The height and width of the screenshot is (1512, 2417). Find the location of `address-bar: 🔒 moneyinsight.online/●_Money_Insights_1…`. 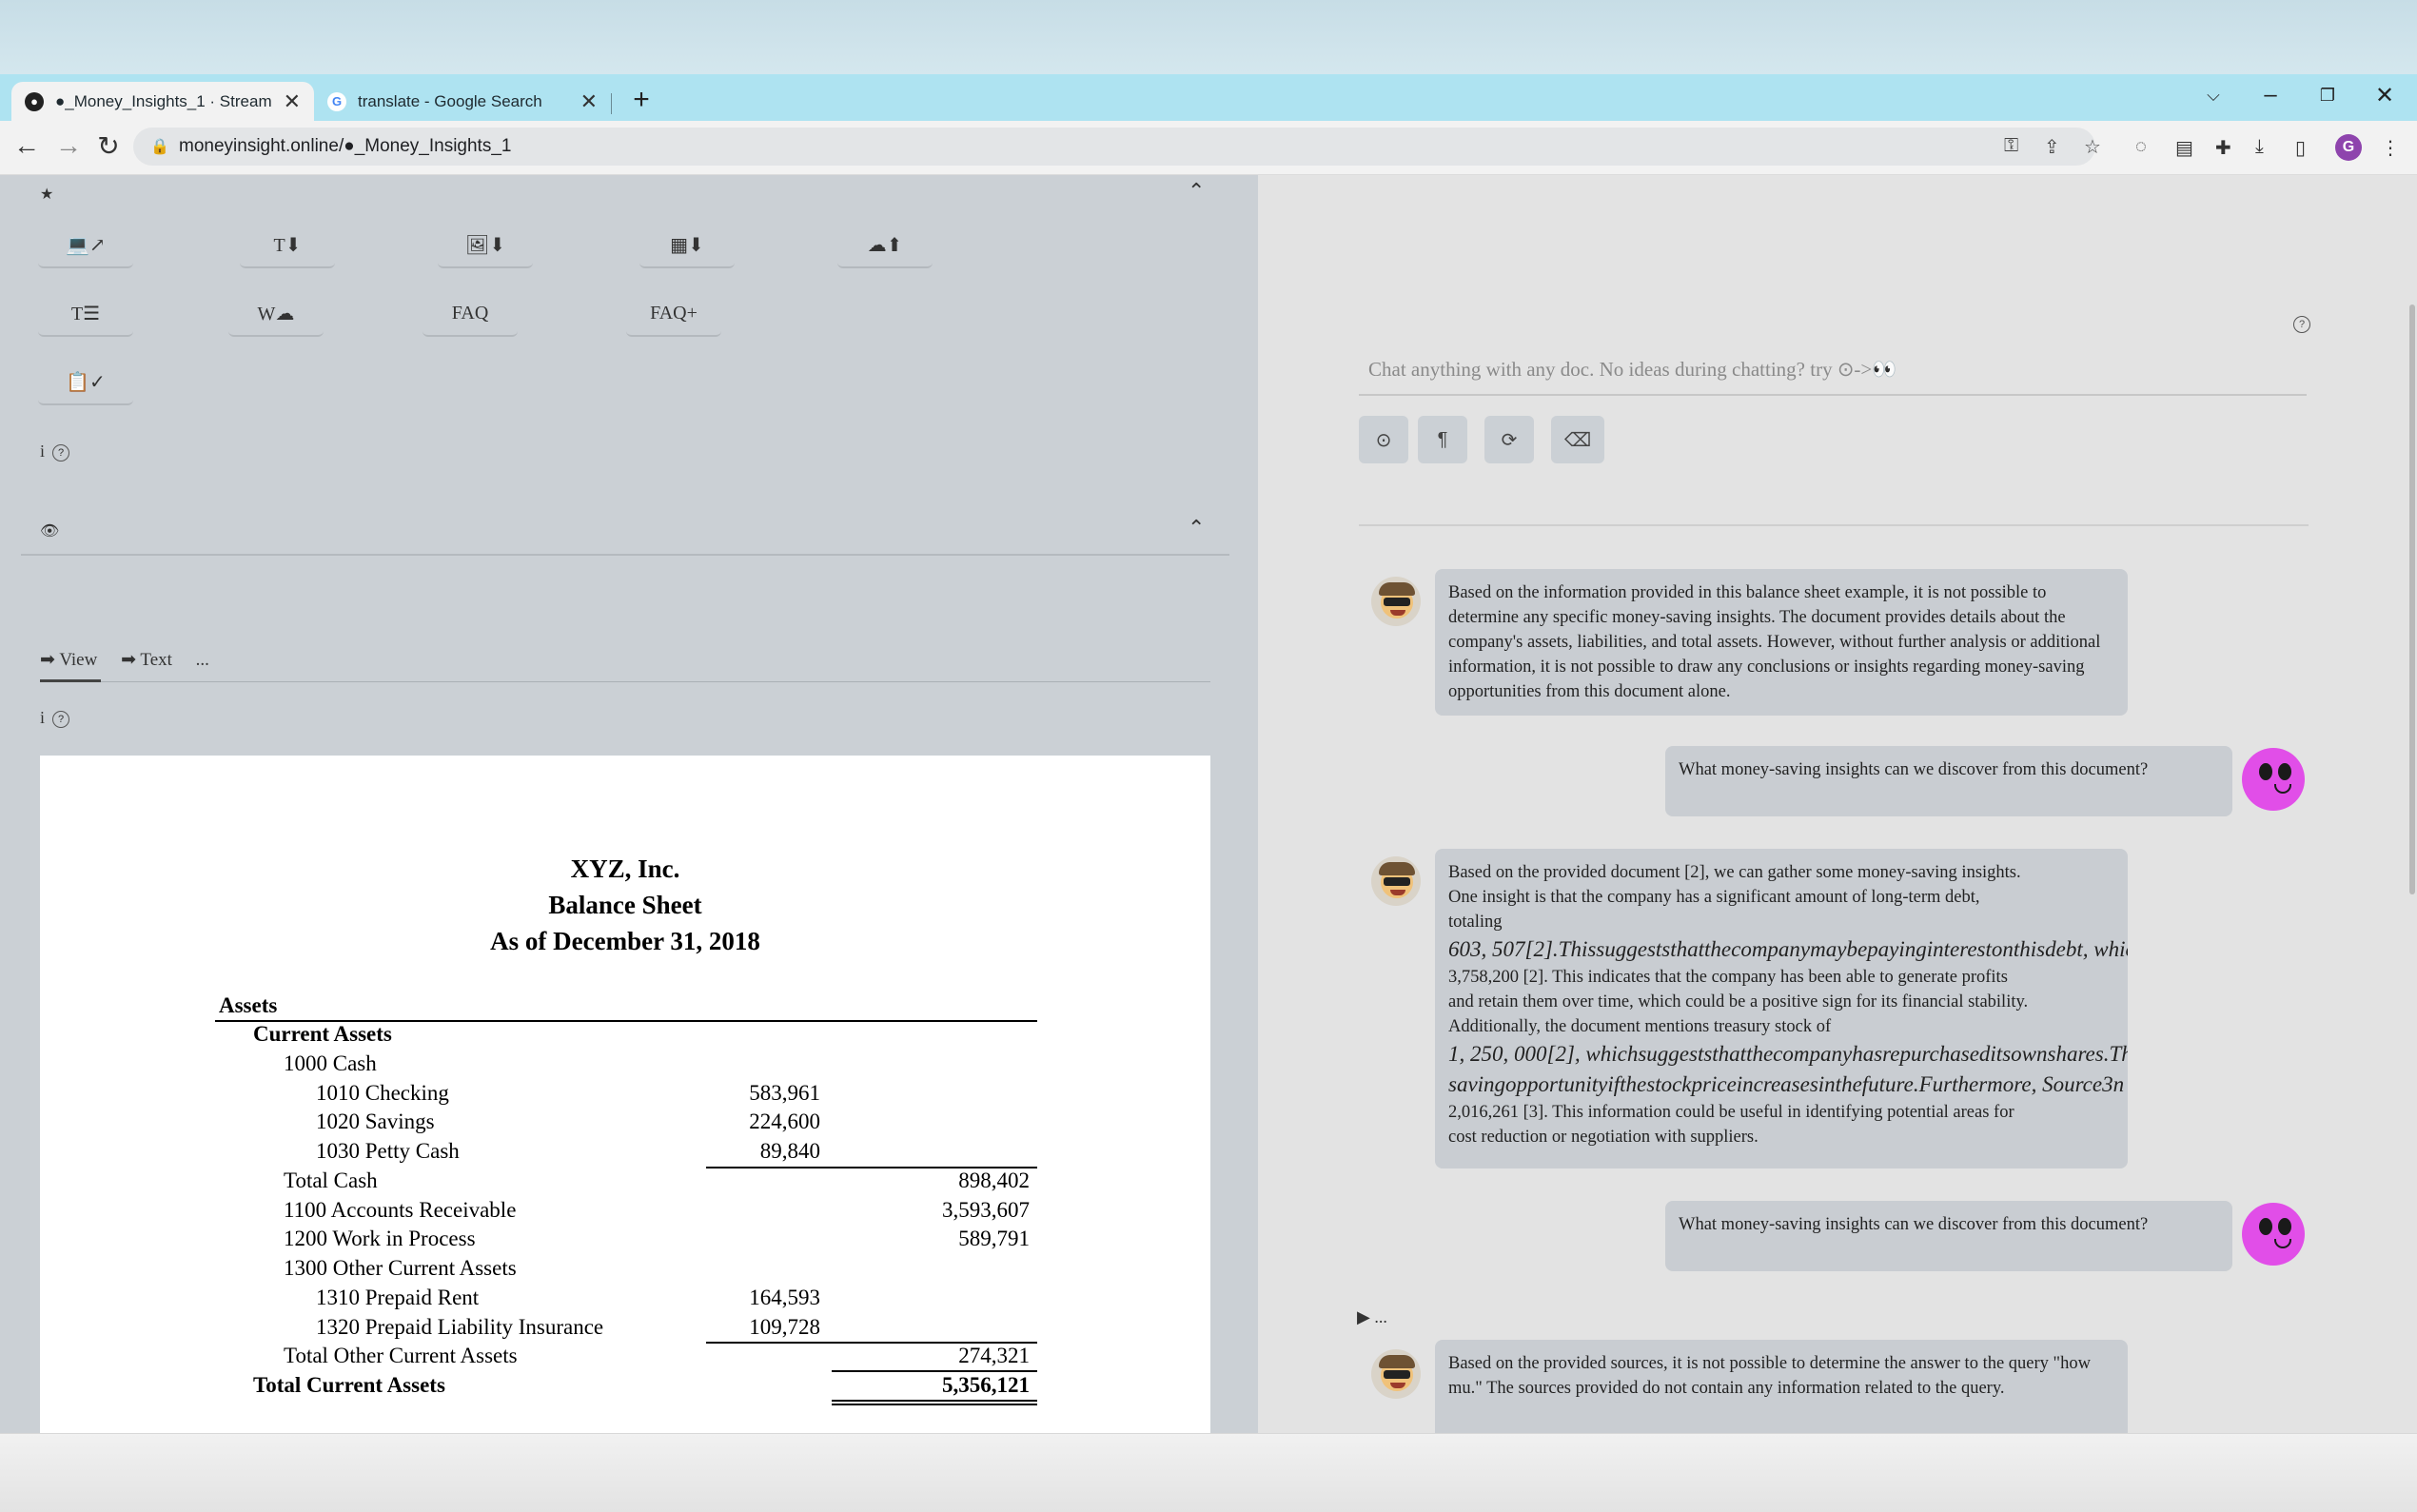

address-bar: 🔒 moneyinsight.online/●_Money_Insights_1… is located at coordinates (1117, 147).